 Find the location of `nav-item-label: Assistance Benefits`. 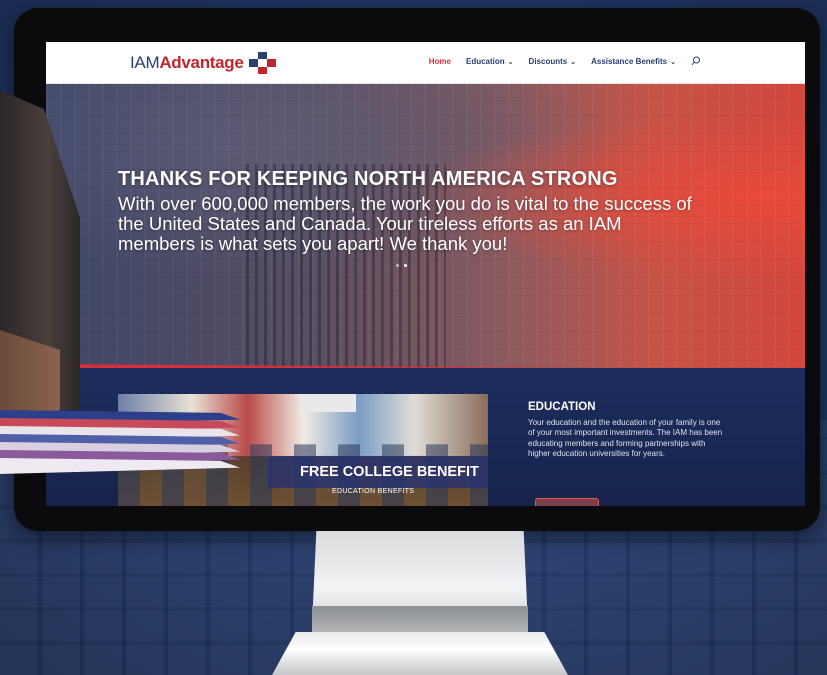

nav-item-label: Assistance Benefits is located at coordinates (629, 61).